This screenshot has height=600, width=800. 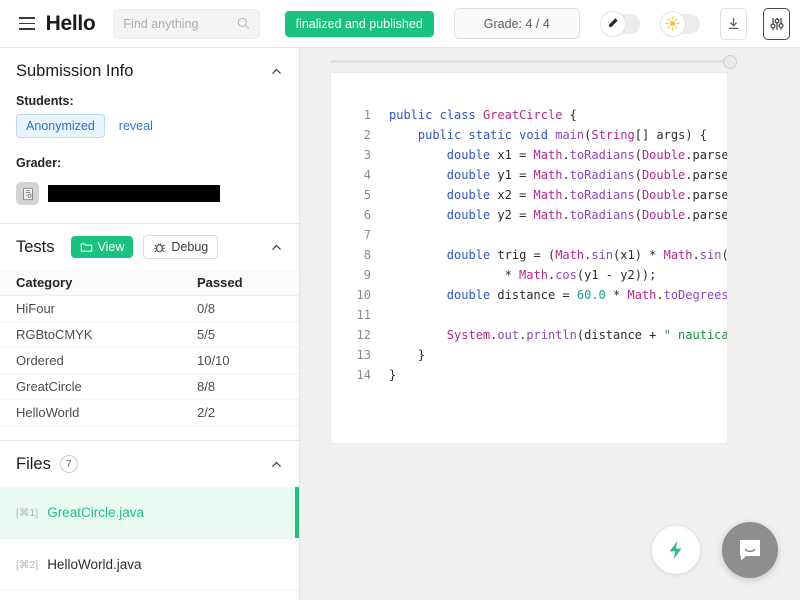 I want to click on grader-name-redacted, so click(x=134, y=193).